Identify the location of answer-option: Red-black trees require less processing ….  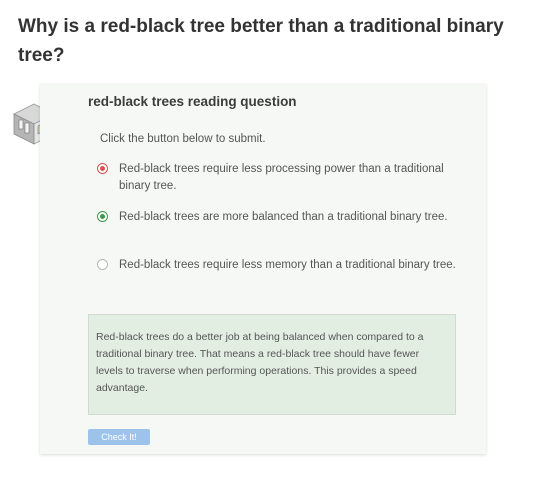
(277, 185).